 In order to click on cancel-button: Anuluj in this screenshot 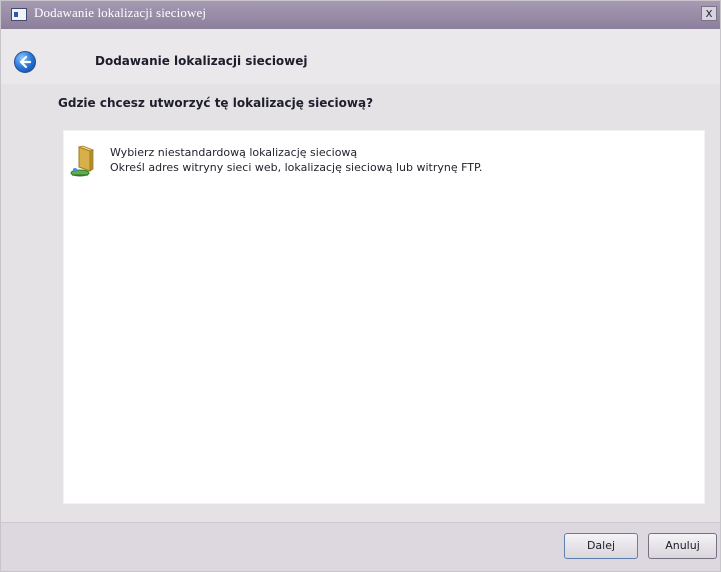, I will do `click(682, 546)`.